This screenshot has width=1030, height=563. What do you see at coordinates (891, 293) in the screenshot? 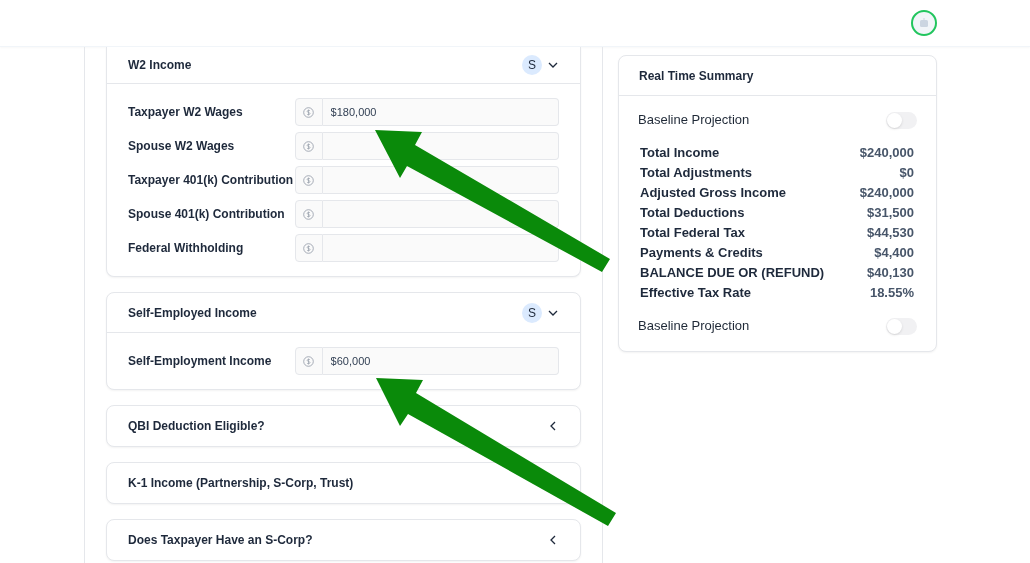
I see `summary-value: 18.55%` at bounding box center [891, 293].